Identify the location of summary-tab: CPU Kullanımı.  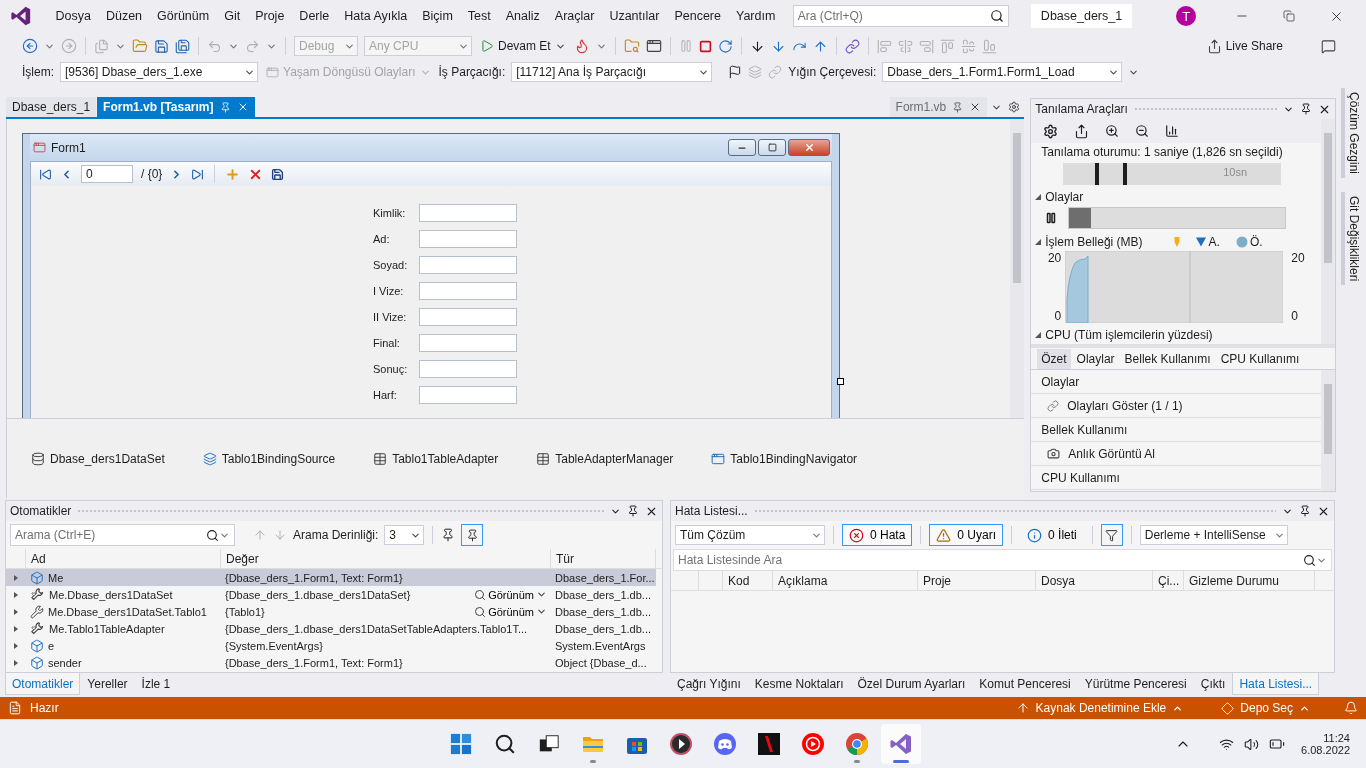
(1260, 358).